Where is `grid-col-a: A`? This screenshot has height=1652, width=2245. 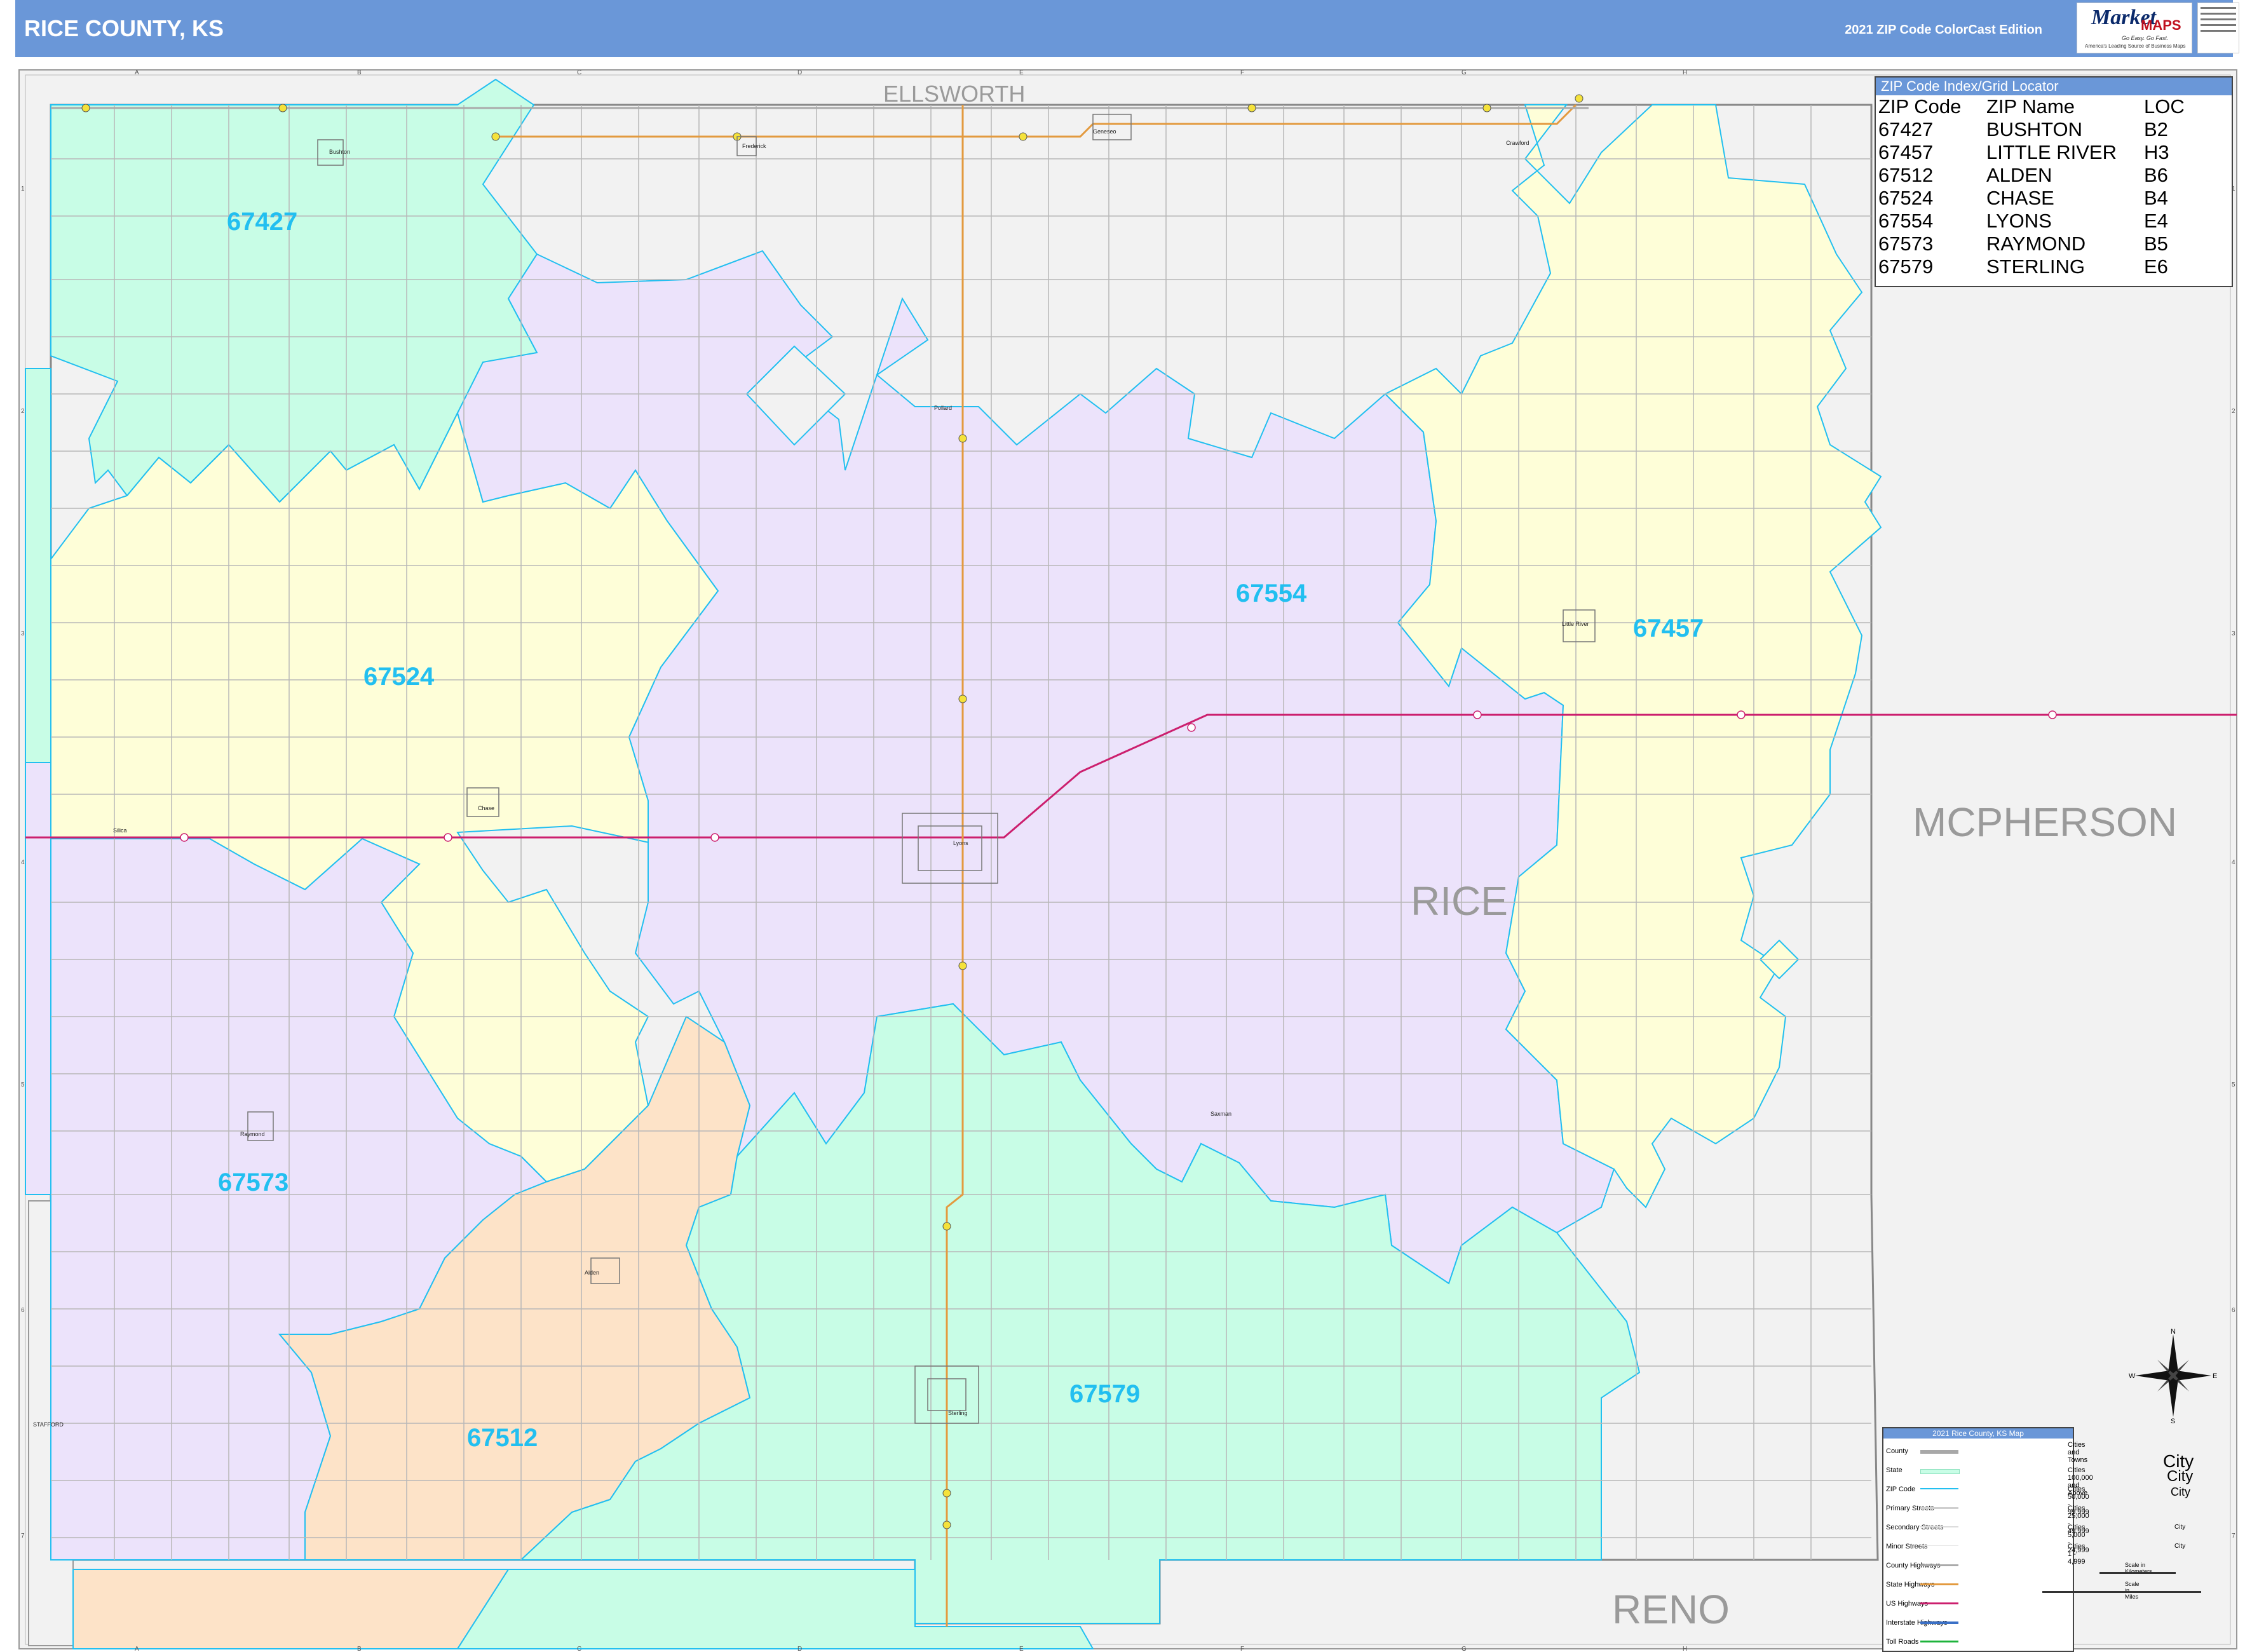 grid-col-a: A is located at coordinates (137, 73).